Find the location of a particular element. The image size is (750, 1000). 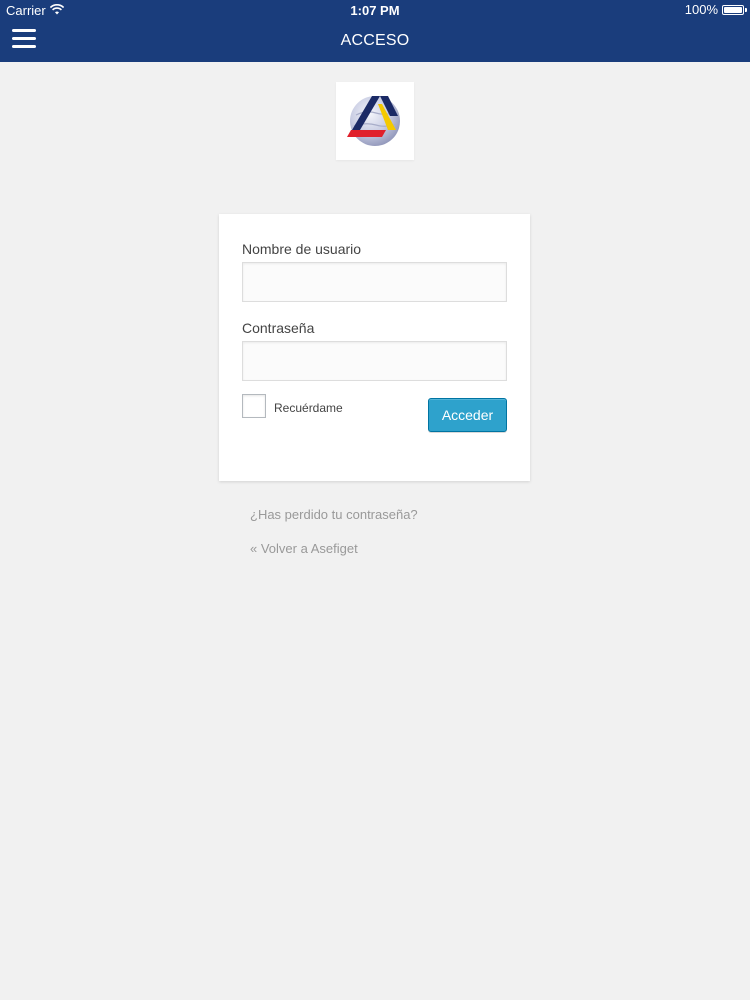

status-right: 100% is located at coordinates (715, 9).